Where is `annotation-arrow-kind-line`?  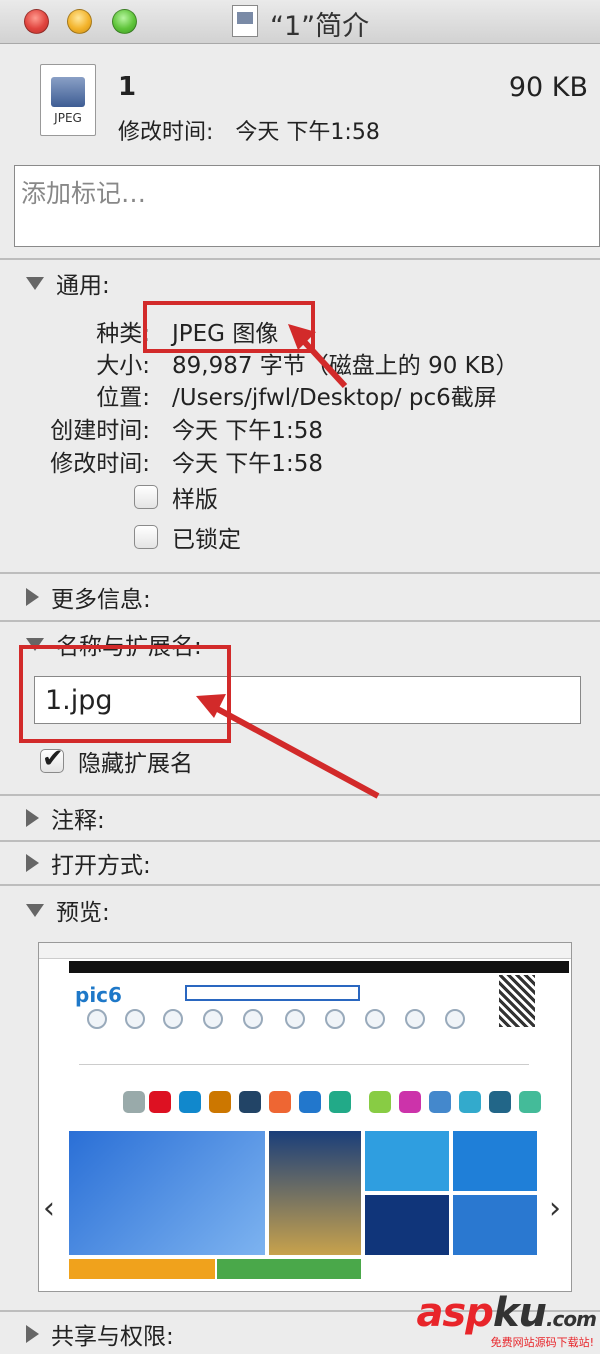 annotation-arrow-kind-line is located at coordinates (322, 361).